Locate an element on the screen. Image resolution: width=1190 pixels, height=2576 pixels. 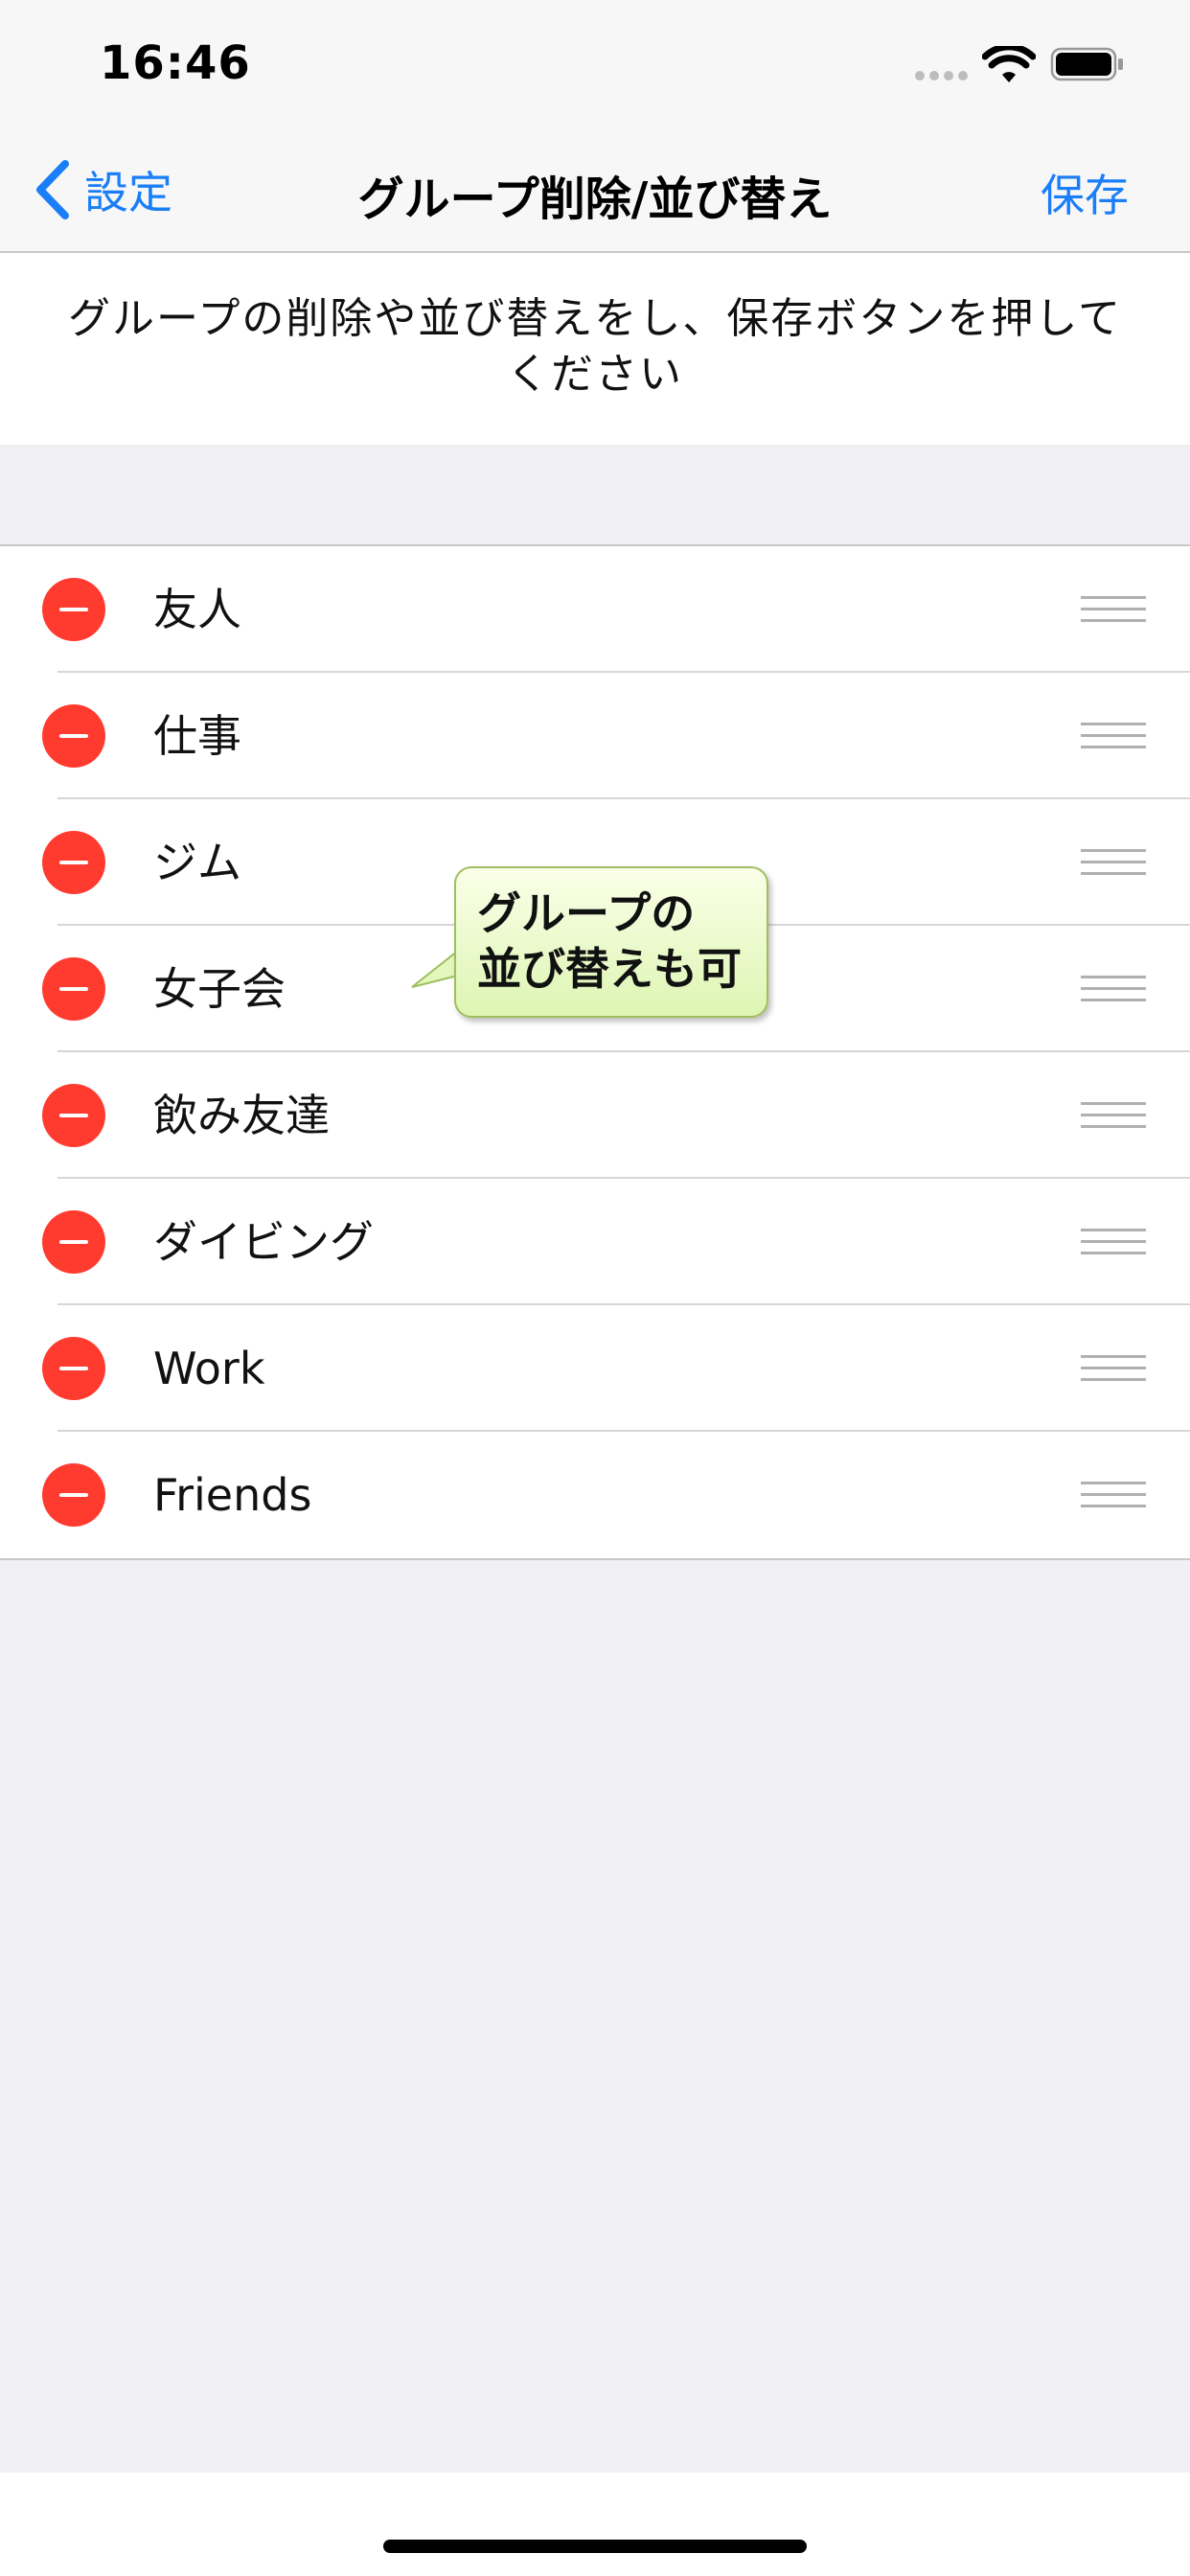
list-item: 仕事 is located at coordinates (595, 736).